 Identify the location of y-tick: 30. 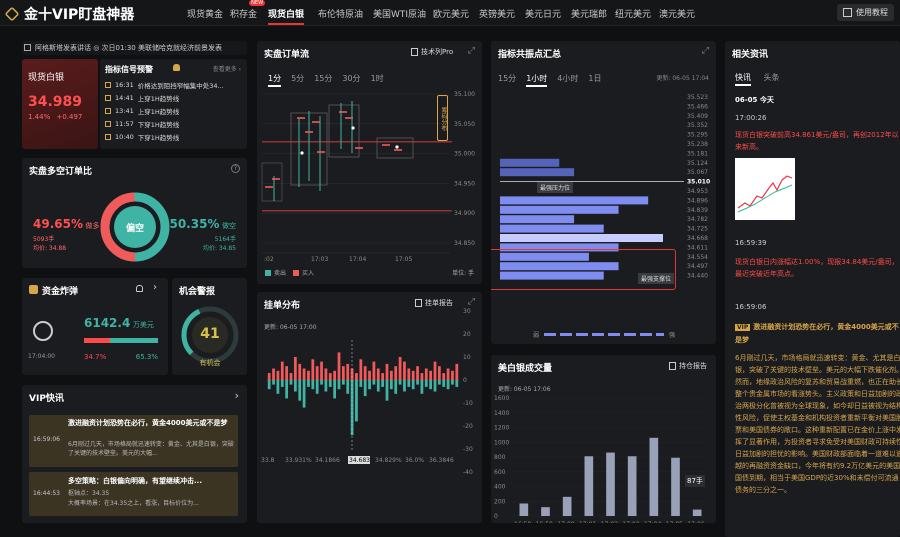
(467, 311).